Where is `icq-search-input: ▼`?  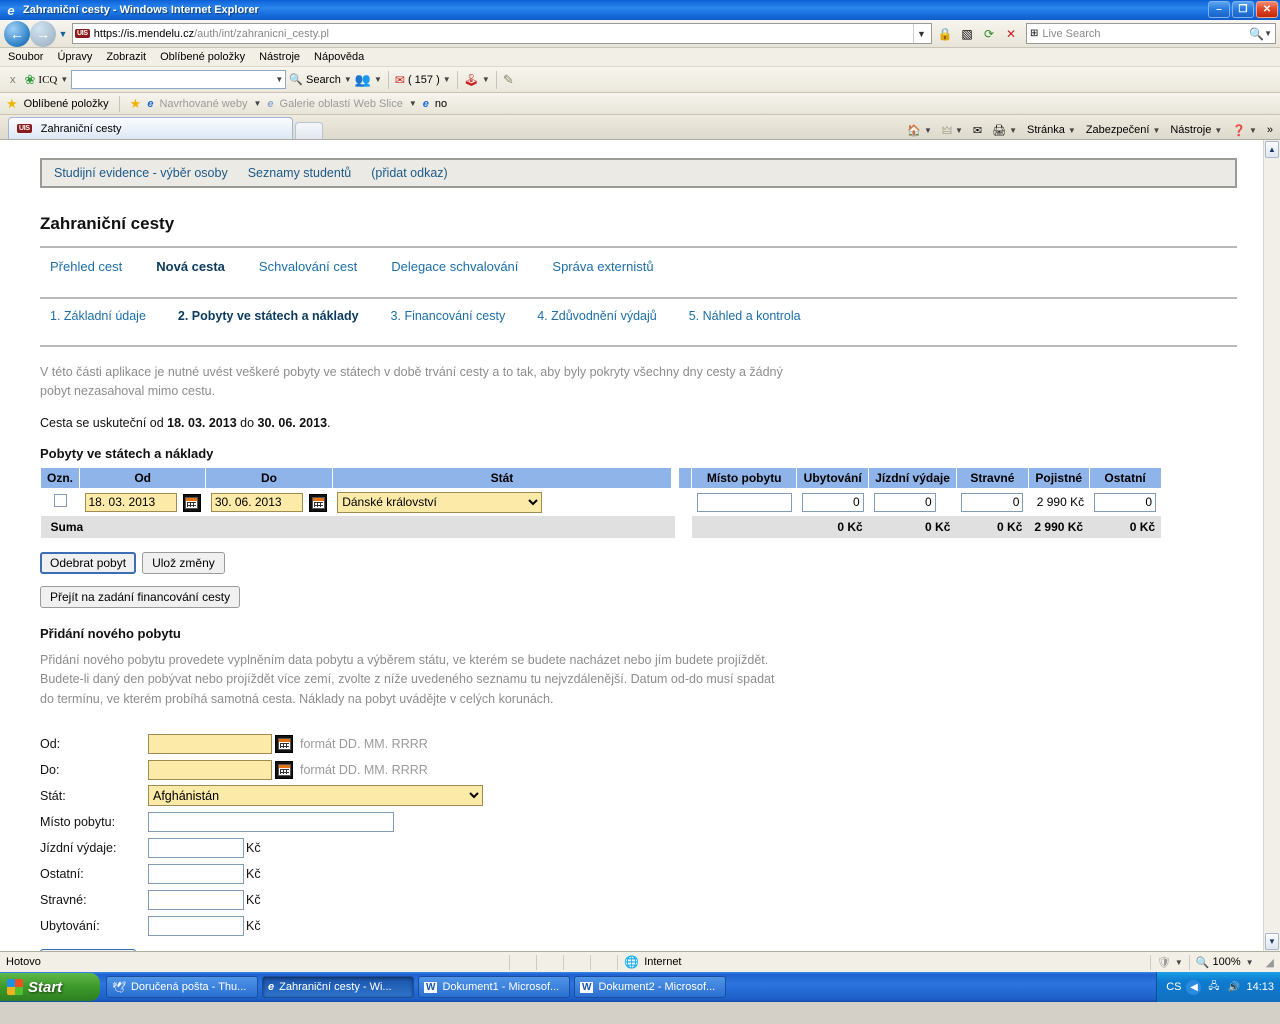
icq-search-input: ▼ is located at coordinates (179, 79).